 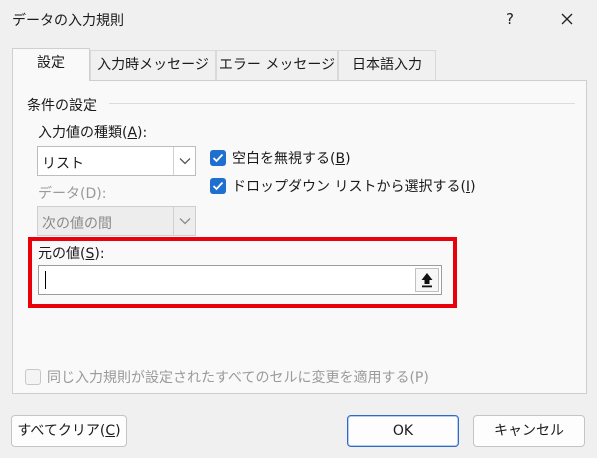 I want to click on ignore-blank-label: 空白を無視する(B), so click(x=291, y=159).